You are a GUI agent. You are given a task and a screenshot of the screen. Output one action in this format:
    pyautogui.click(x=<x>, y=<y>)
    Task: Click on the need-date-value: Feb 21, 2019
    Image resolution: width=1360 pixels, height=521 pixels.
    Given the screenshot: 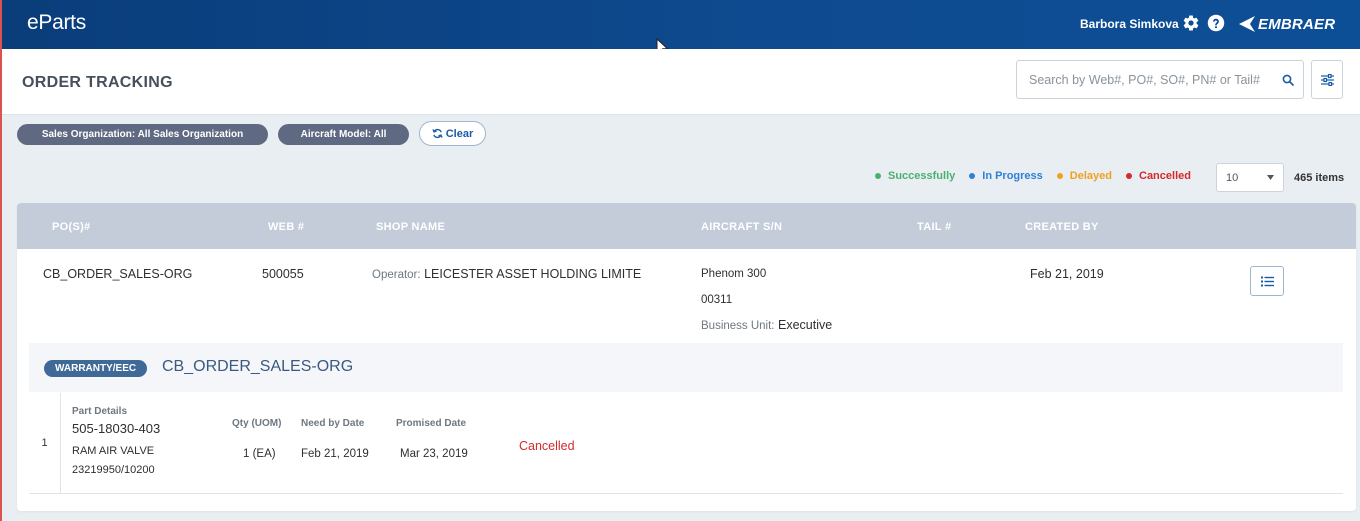 What is the action you would take?
    pyautogui.click(x=335, y=454)
    